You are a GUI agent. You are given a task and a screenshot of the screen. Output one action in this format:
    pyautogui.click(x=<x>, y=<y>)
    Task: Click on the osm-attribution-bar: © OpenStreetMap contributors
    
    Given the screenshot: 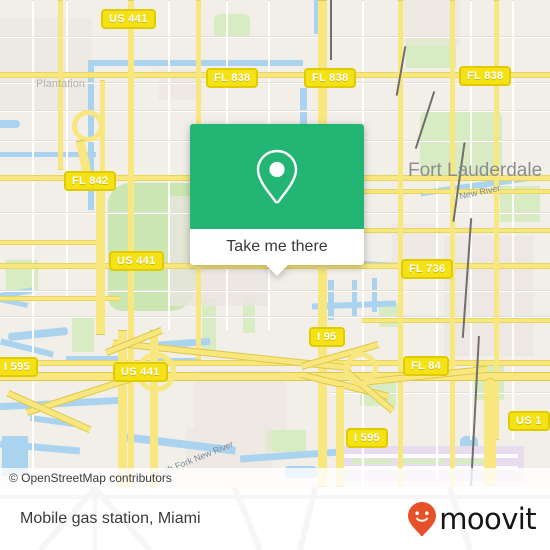 What is the action you would take?
    pyautogui.click(x=275, y=477)
    